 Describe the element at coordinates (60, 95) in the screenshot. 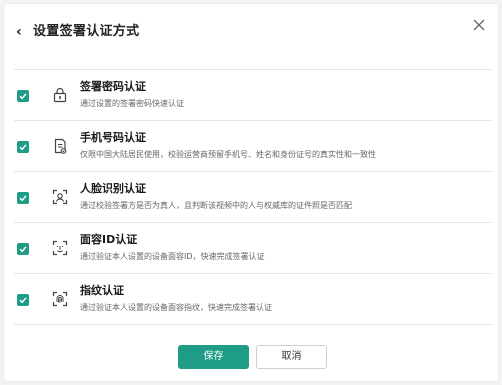

I see `lock-icon` at that location.